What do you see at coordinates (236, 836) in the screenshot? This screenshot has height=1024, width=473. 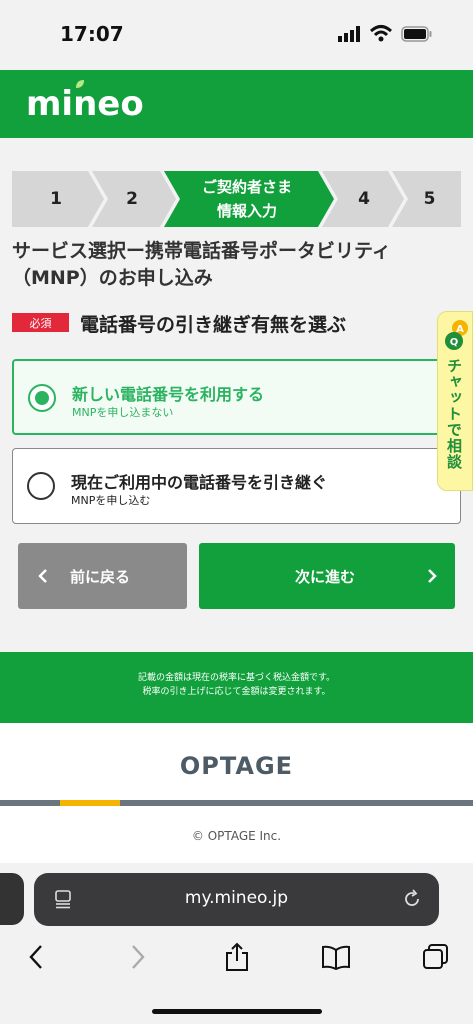 I see `copyright: © OPTAGE Inc.` at bounding box center [236, 836].